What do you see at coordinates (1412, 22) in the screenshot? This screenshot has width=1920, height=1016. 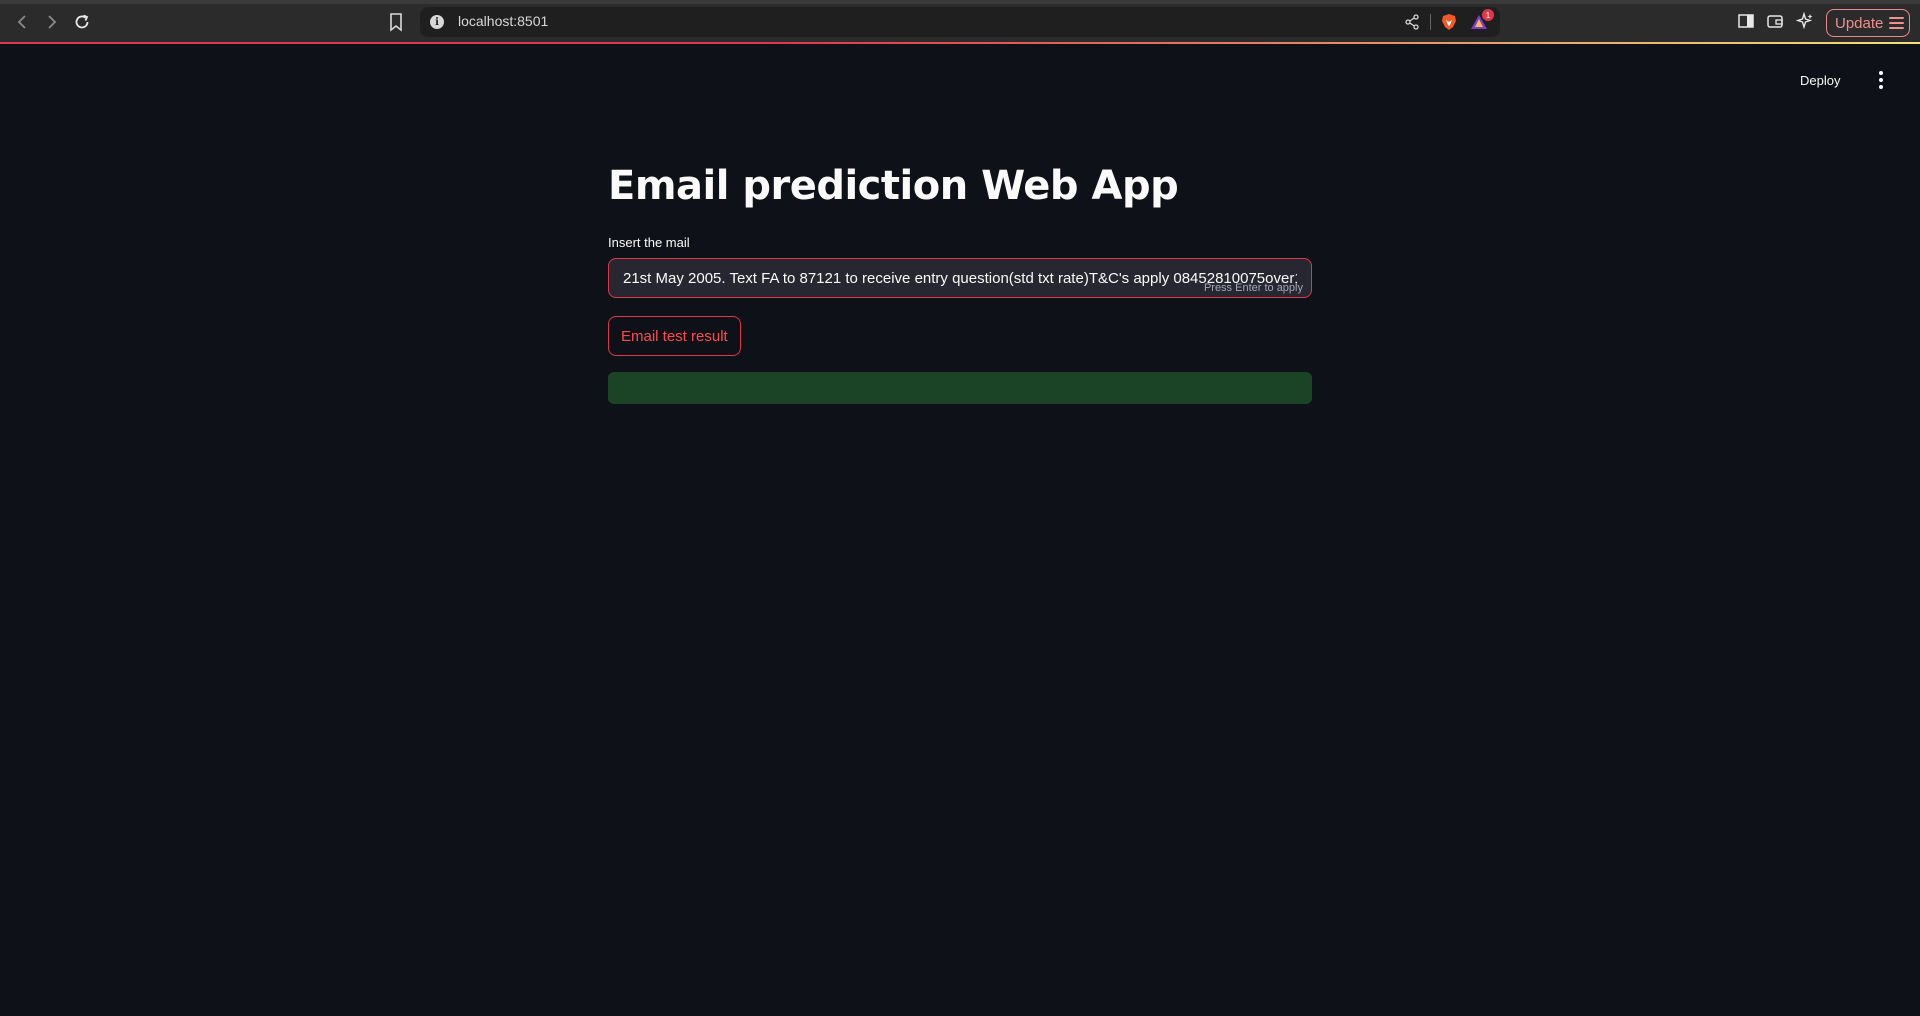 I see `share-icon` at bounding box center [1412, 22].